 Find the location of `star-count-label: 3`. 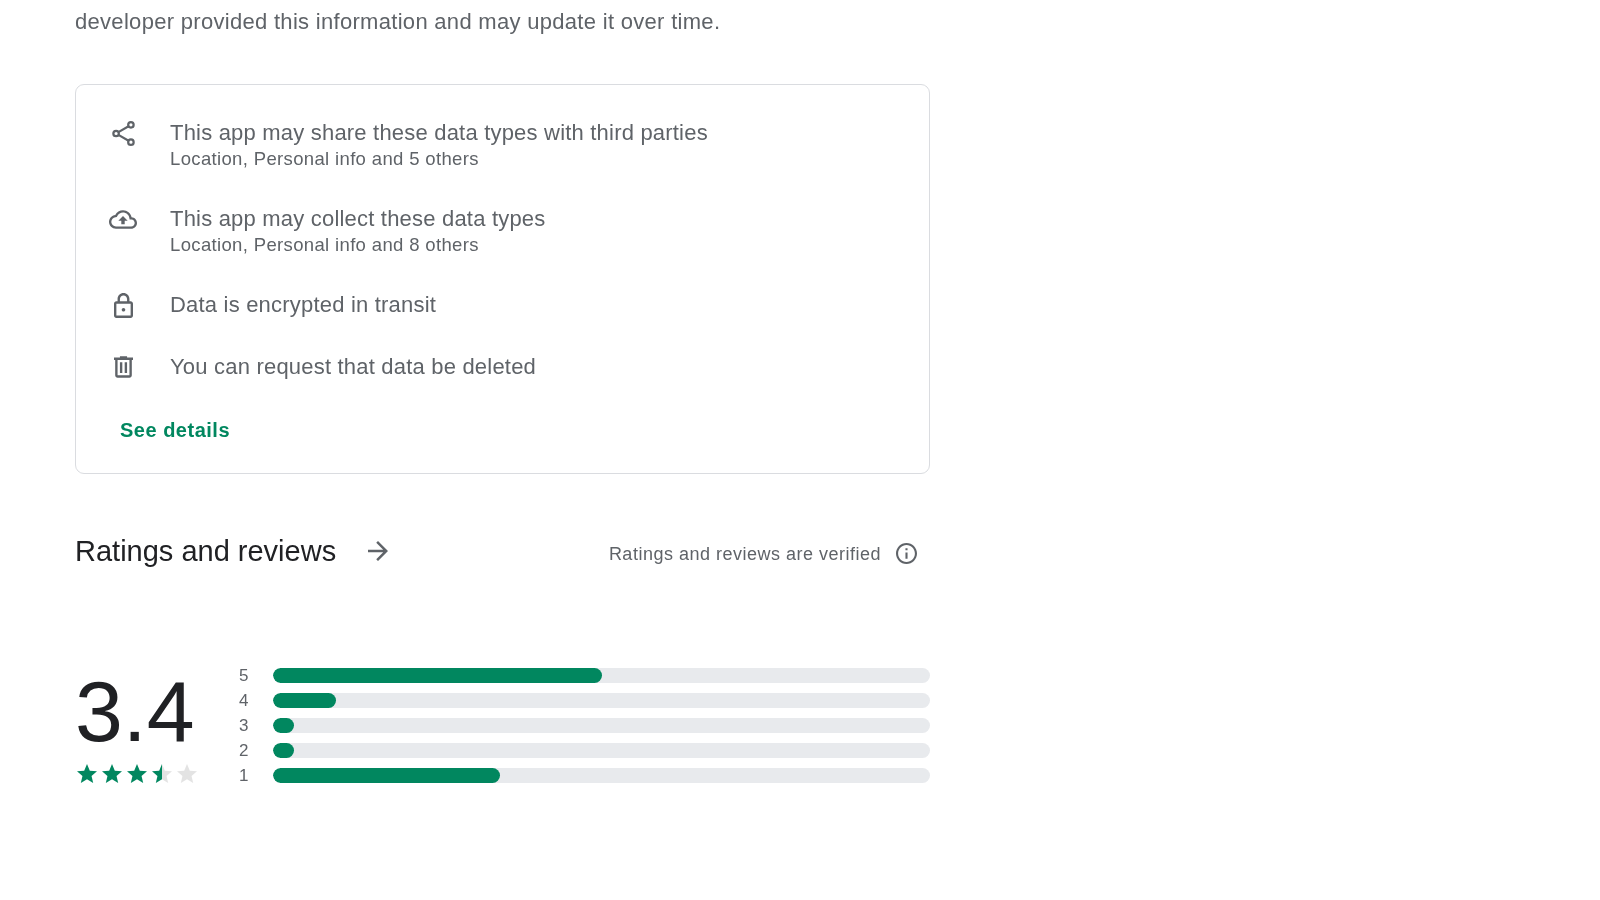

star-count-label: 3 is located at coordinates (244, 725).